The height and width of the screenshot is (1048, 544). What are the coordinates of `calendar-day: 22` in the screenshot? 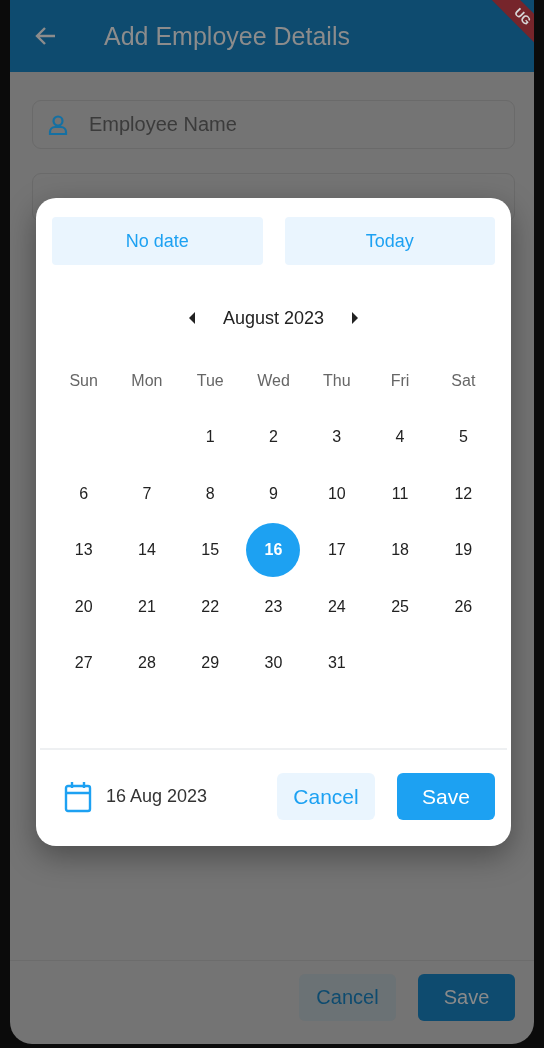 It's located at (210, 606).